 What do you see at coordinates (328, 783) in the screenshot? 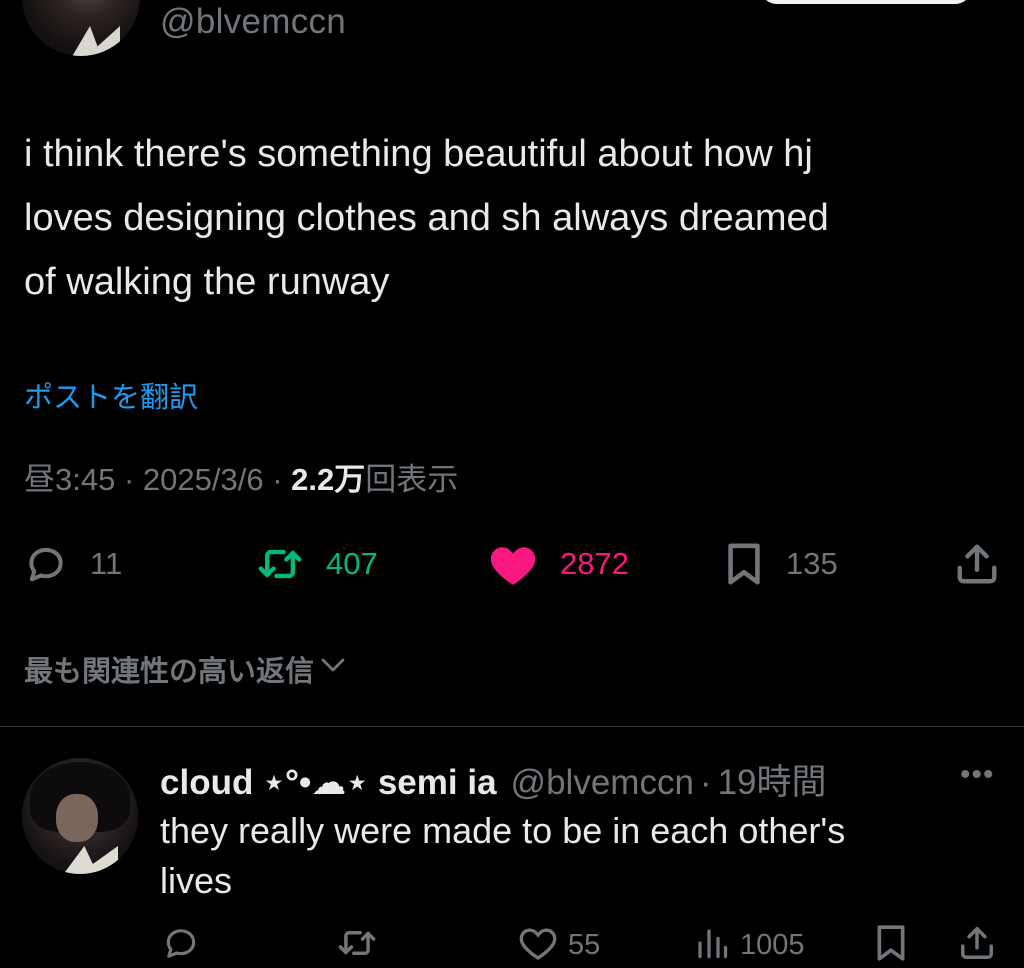
I see `reply-display-name: cloud ⋆°•☁︎⋆ semi ia` at bounding box center [328, 783].